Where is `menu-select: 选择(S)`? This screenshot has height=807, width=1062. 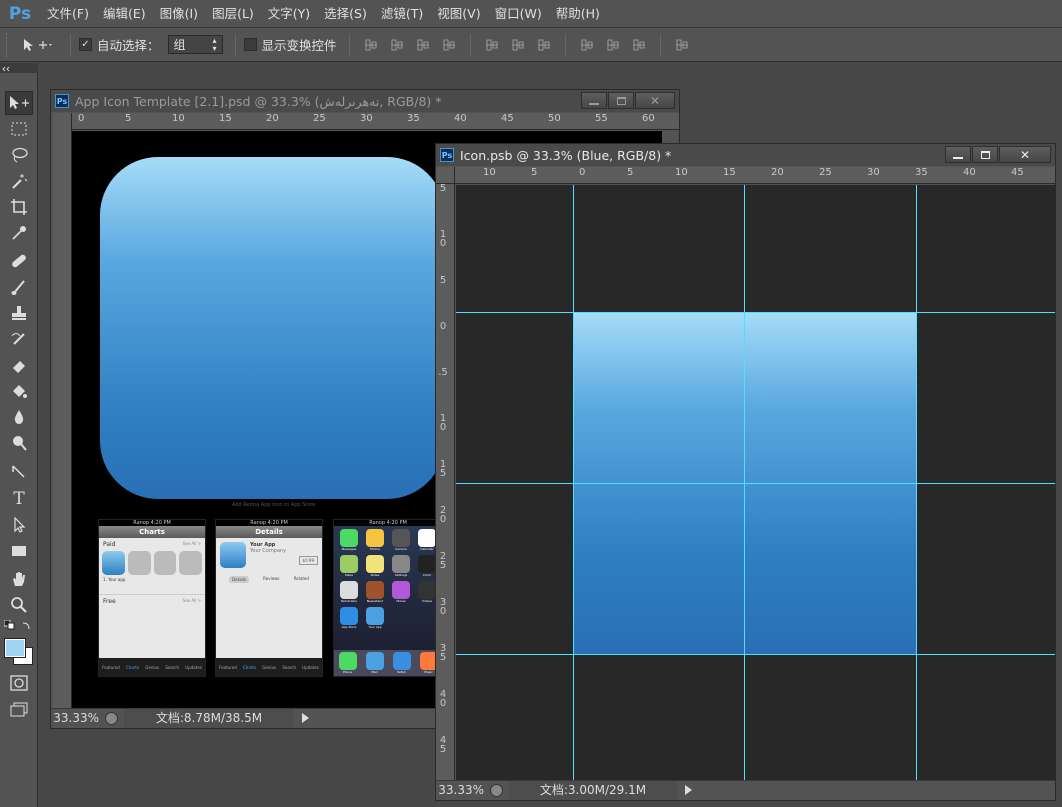
menu-select: 选择(S) is located at coordinates (345, 14).